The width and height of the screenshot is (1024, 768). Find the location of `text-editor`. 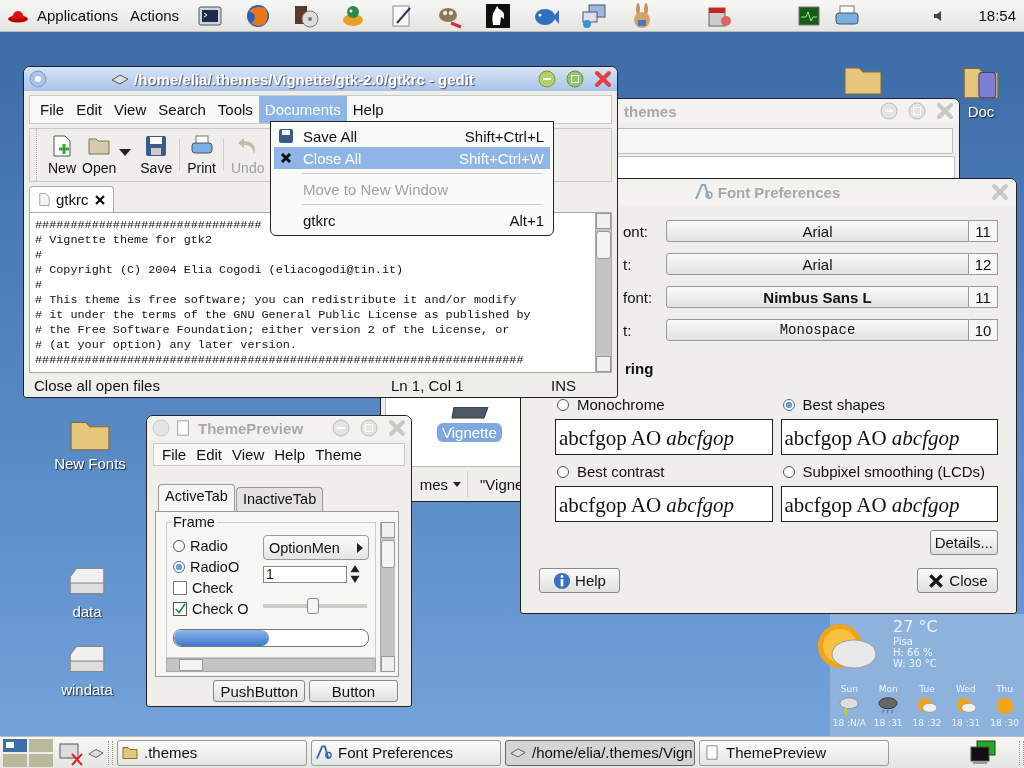

text-editor is located at coordinates (320, 292).